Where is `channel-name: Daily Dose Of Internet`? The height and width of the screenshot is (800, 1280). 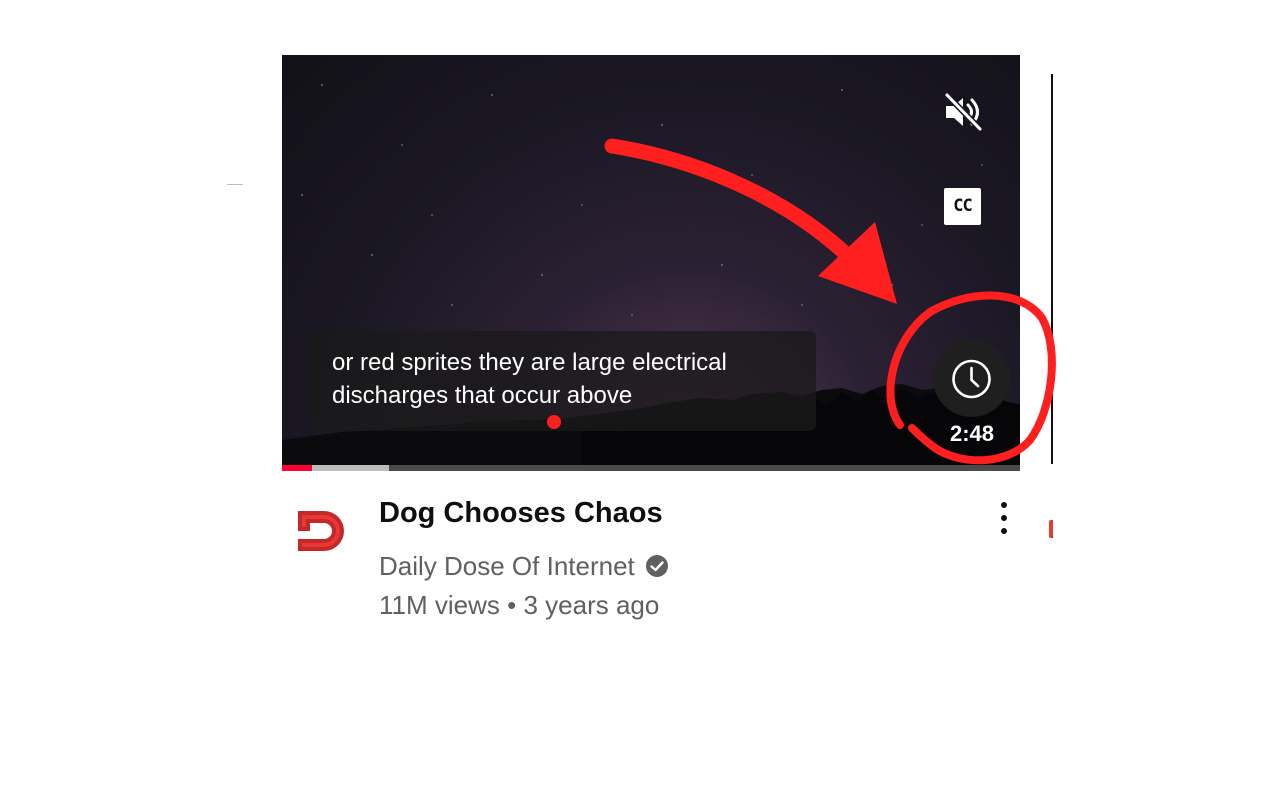 channel-name: Daily Dose Of Internet is located at coordinates (507, 566).